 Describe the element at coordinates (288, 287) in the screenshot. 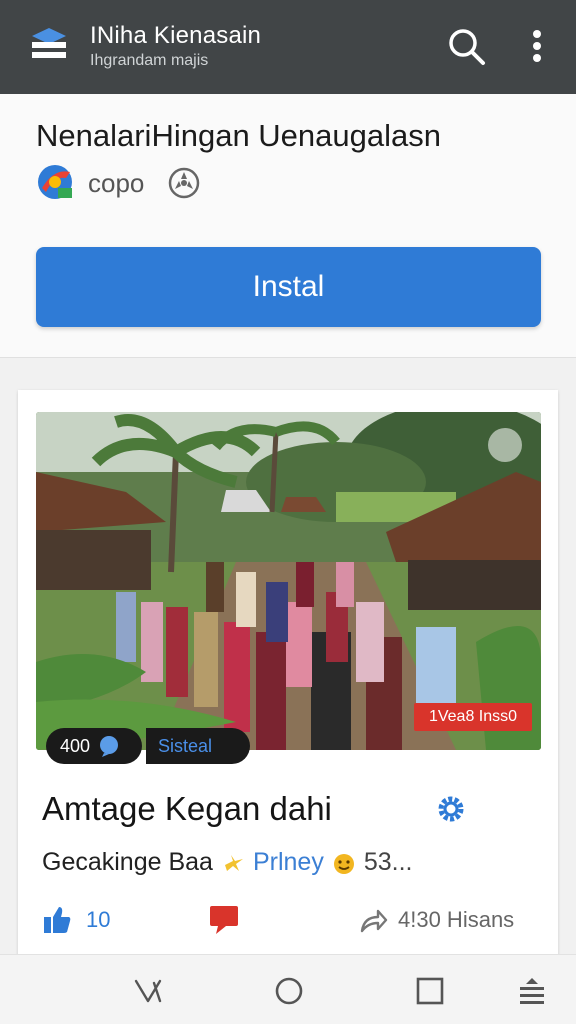

I see `install-button: Instal` at that location.